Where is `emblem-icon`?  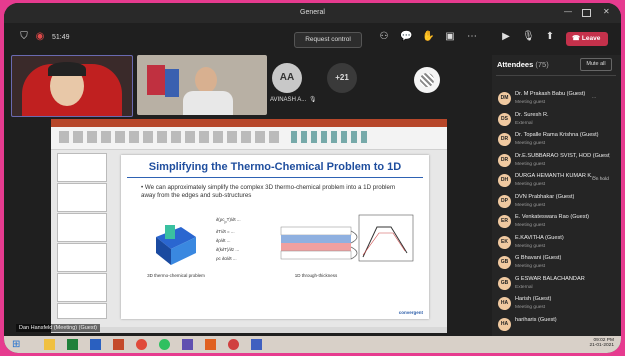 emblem-icon is located at coordinates (427, 80).